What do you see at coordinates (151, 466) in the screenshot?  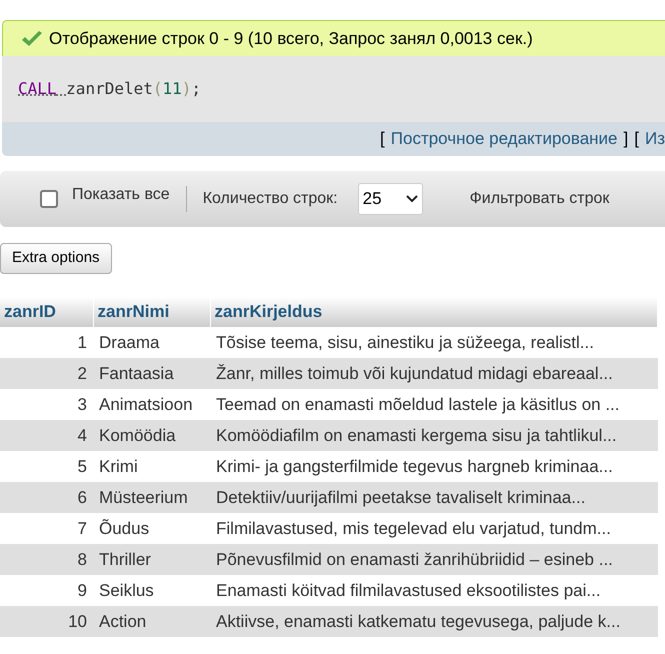 I see `table-cell: Krimi` at bounding box center [151, 466].